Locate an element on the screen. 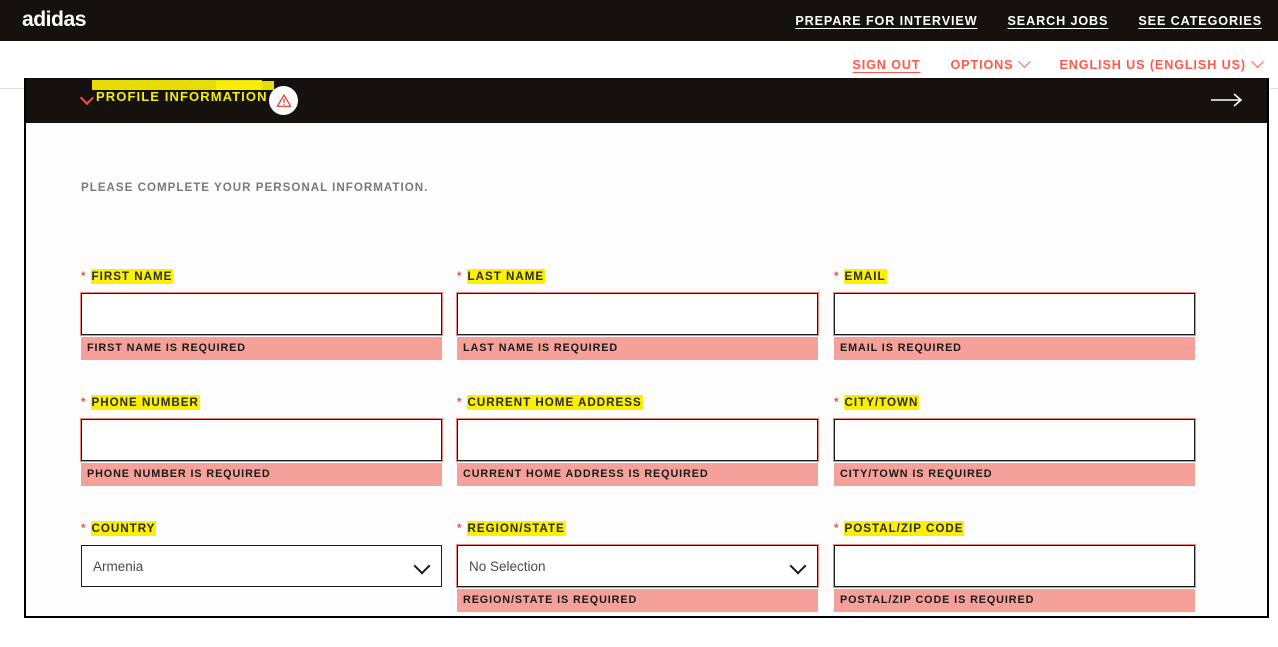 The width and height of the screenshot is (1278, 647). field-label: * EMAIL is located at coordinates (1014, 277).